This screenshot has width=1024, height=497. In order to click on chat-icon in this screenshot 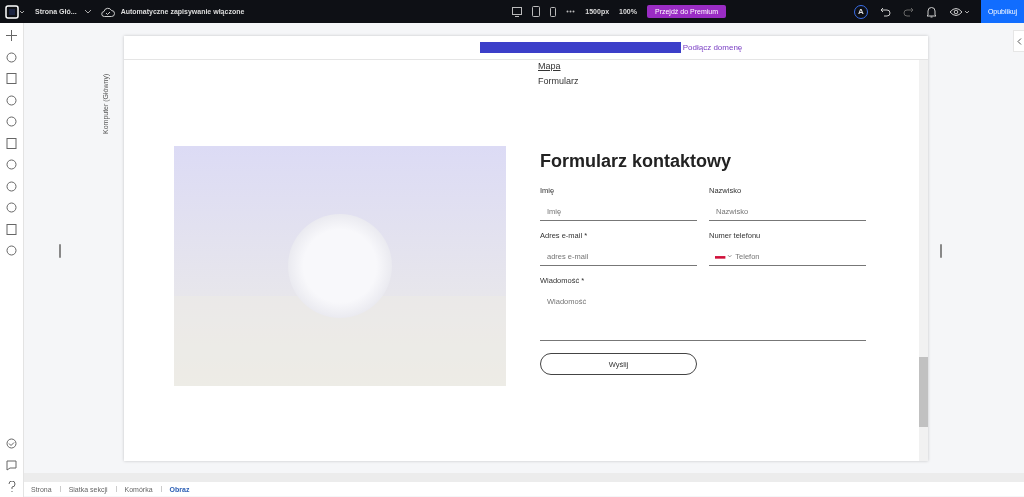, I will do `click(11, 465)`.